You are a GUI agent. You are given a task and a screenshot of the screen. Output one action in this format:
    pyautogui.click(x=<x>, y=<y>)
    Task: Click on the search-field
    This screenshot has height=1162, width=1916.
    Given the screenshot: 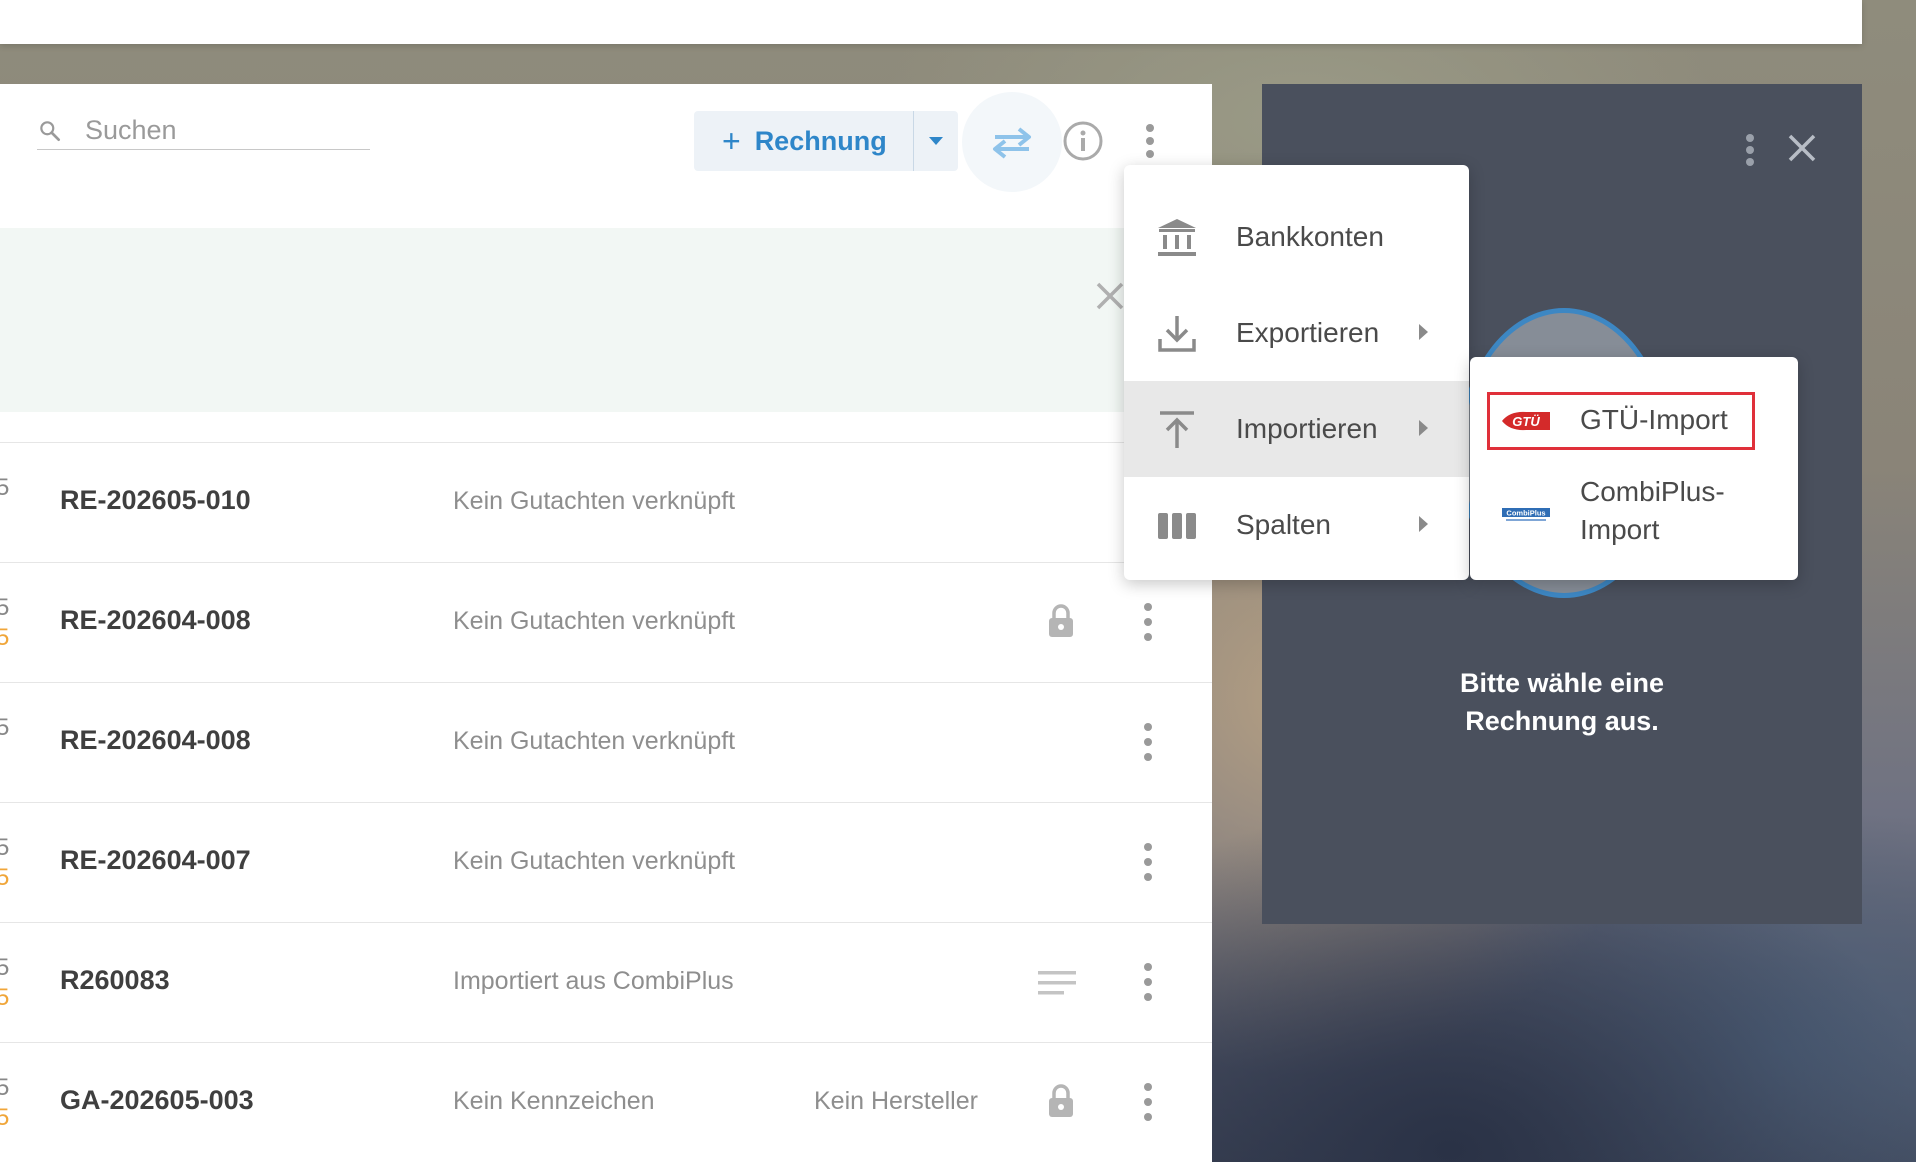 What is the action you would take?
    pyautogui.click(x=203, y=131)
    